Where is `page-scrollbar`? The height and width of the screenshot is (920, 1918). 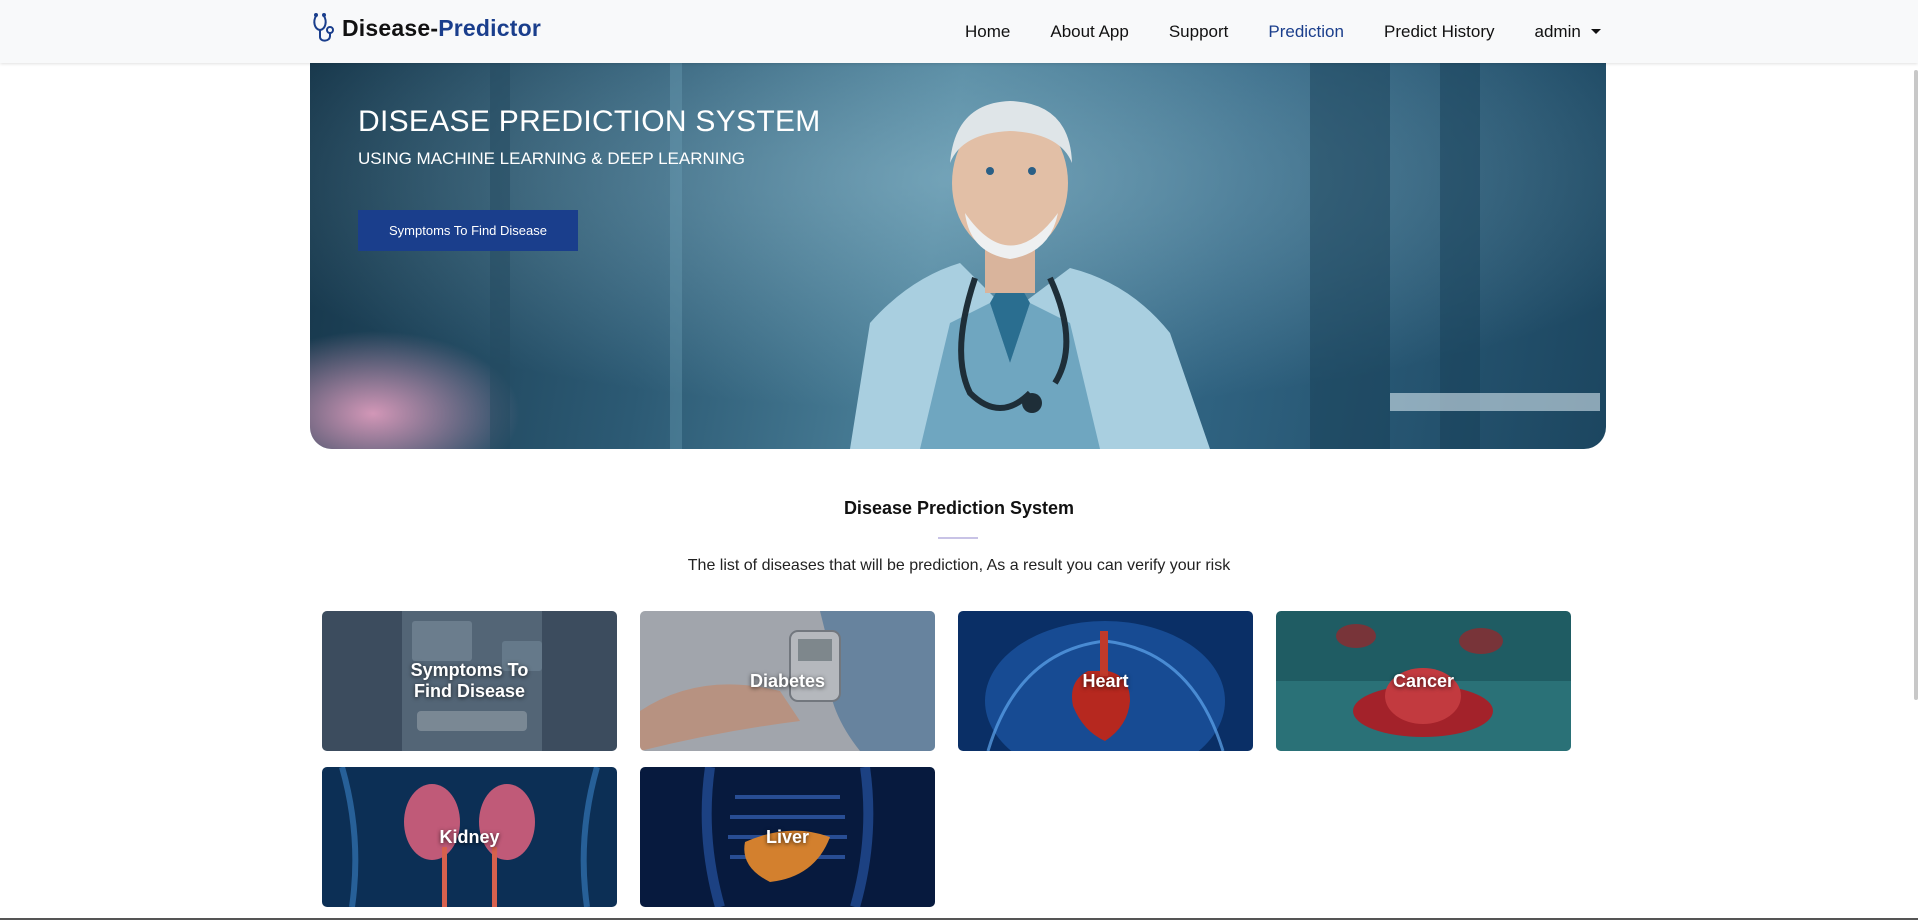
page-scrollbar is located at coordinates (1916, 385).